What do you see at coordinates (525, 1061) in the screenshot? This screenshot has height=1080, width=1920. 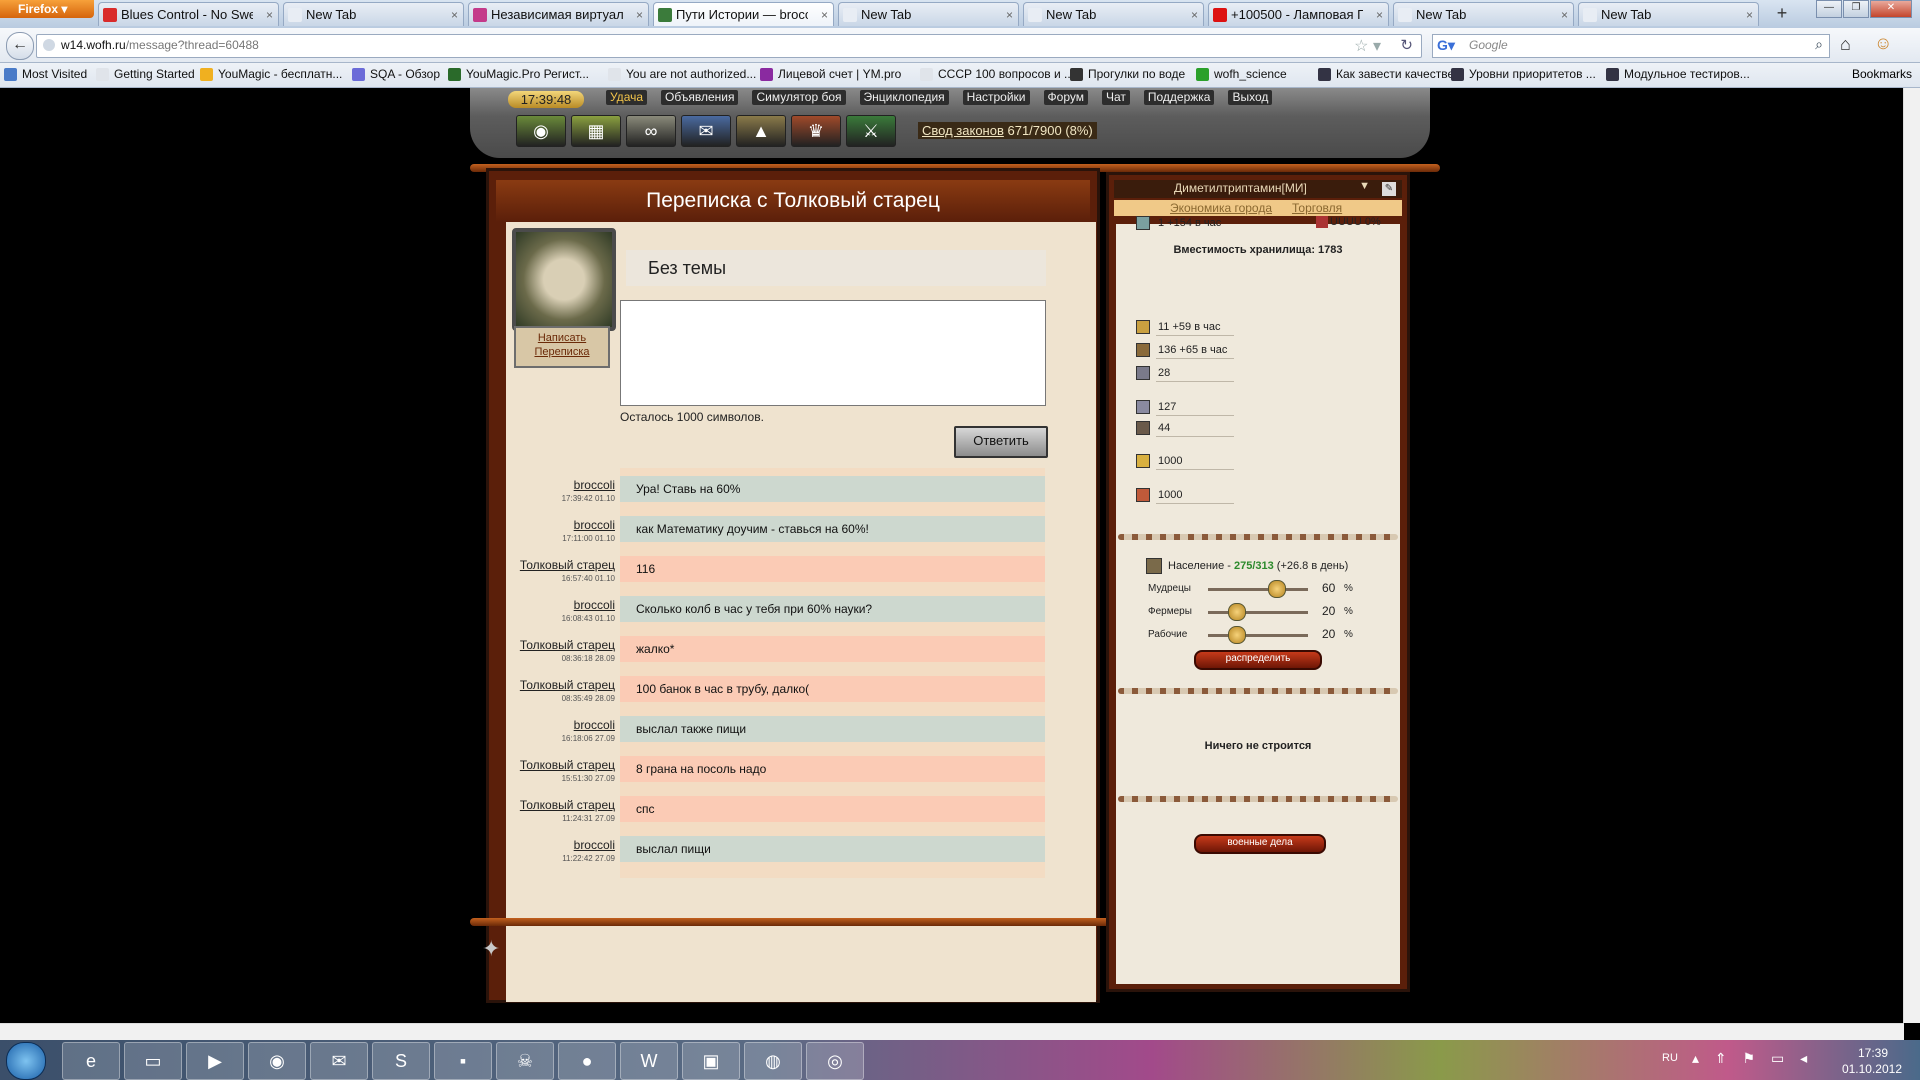 I see `taskbar-game-icon: ☠` at bounding box center [525, 1061].